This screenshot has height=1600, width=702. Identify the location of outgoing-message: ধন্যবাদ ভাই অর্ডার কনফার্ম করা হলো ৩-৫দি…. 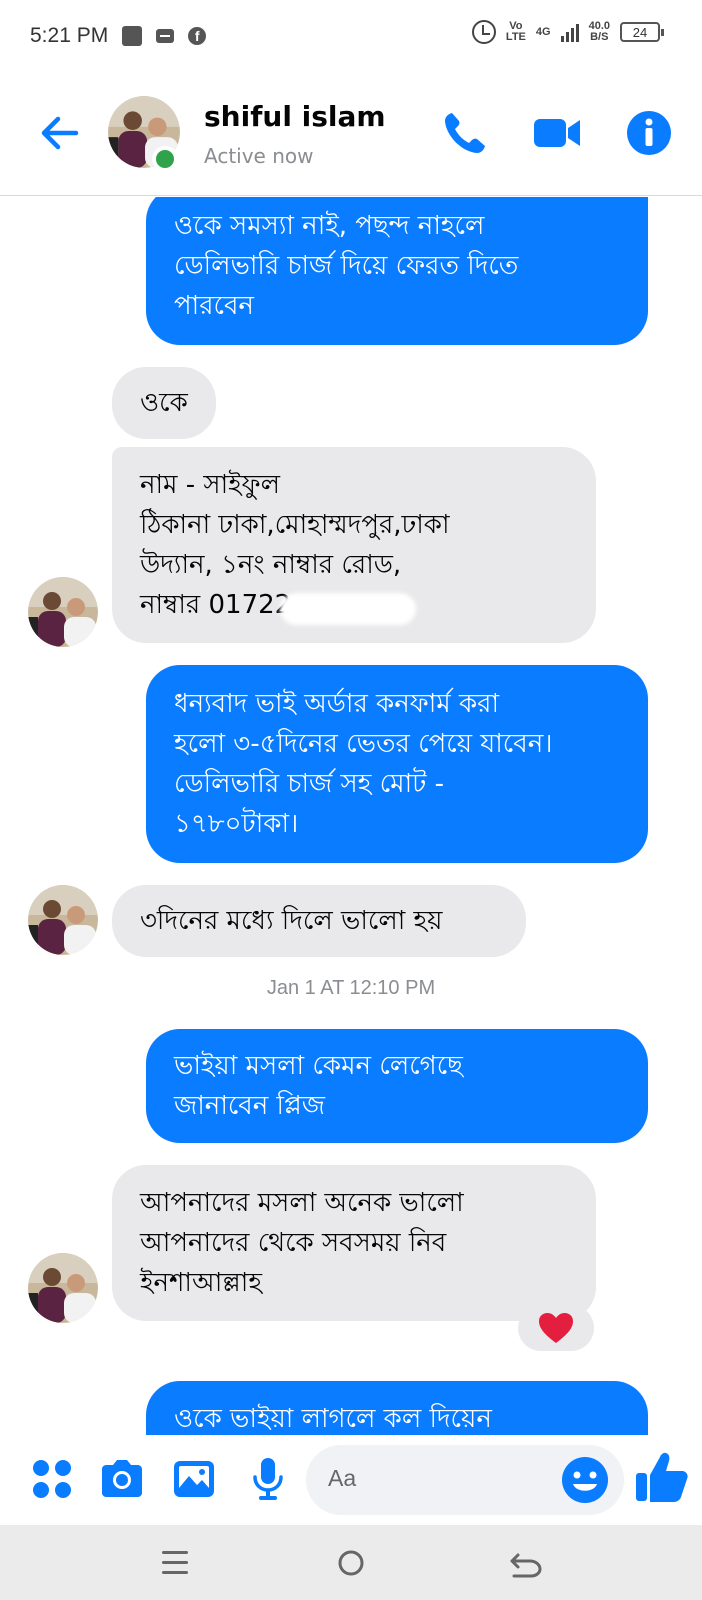
(397, 764).